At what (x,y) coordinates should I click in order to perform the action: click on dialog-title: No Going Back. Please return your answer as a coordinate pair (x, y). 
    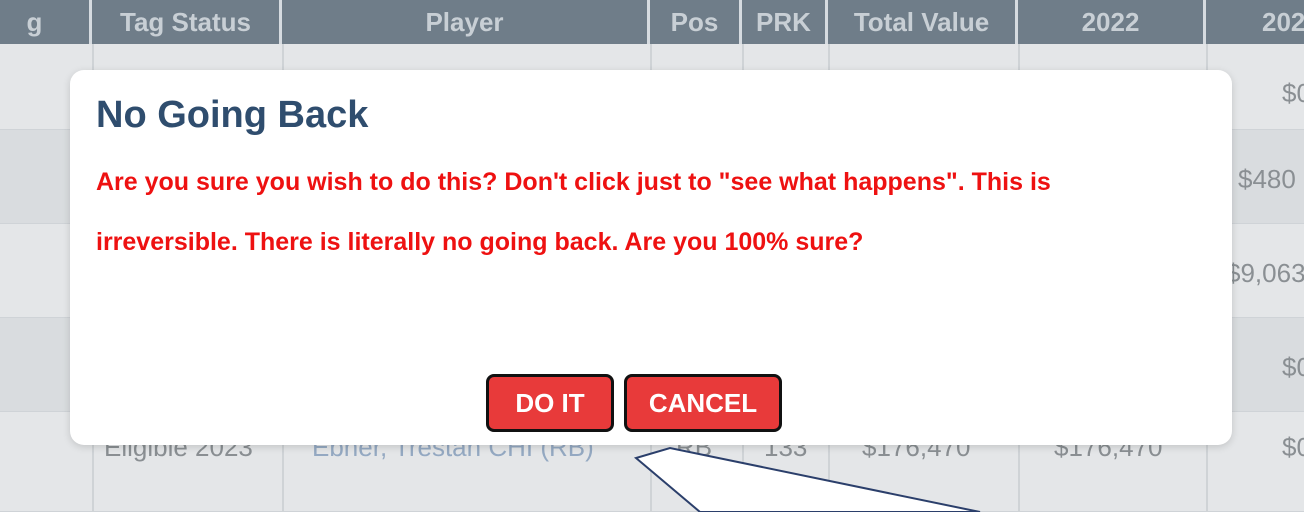
    Looking at the image, I should click on (232, 115).